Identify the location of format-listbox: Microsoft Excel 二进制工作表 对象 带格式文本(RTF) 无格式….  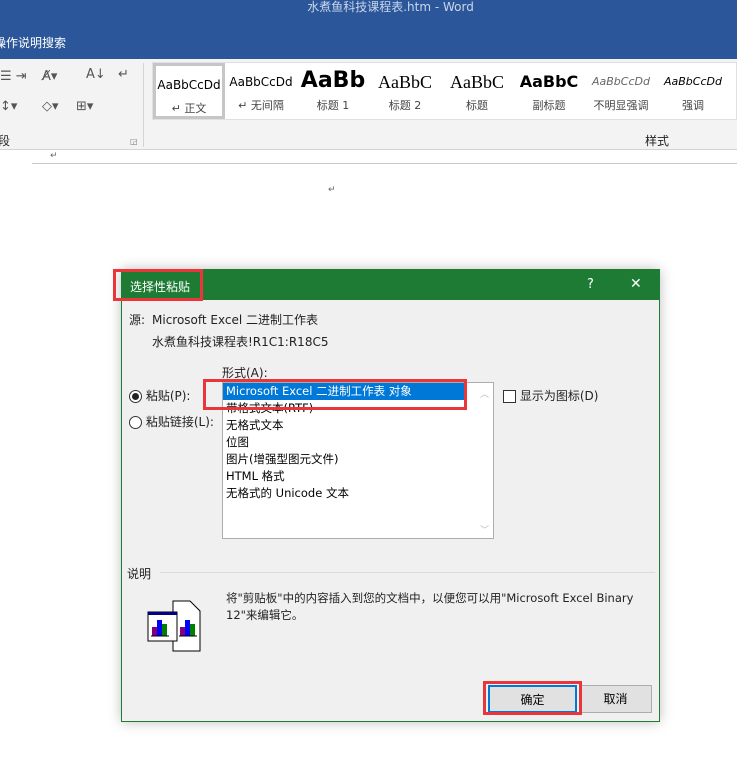
(358, 460).